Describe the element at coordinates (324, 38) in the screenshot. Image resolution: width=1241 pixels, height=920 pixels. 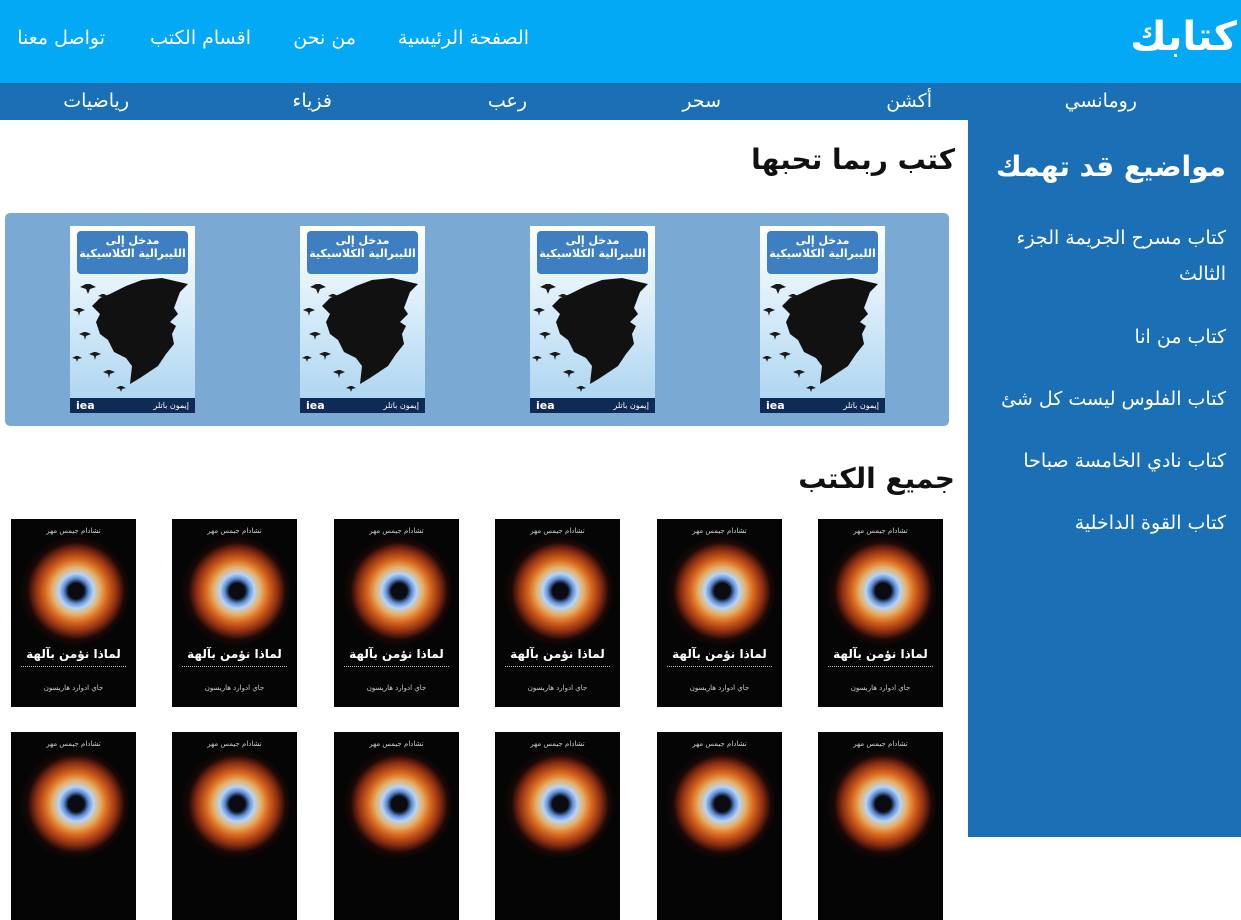
I see `nav-about: من نحن` at that location.